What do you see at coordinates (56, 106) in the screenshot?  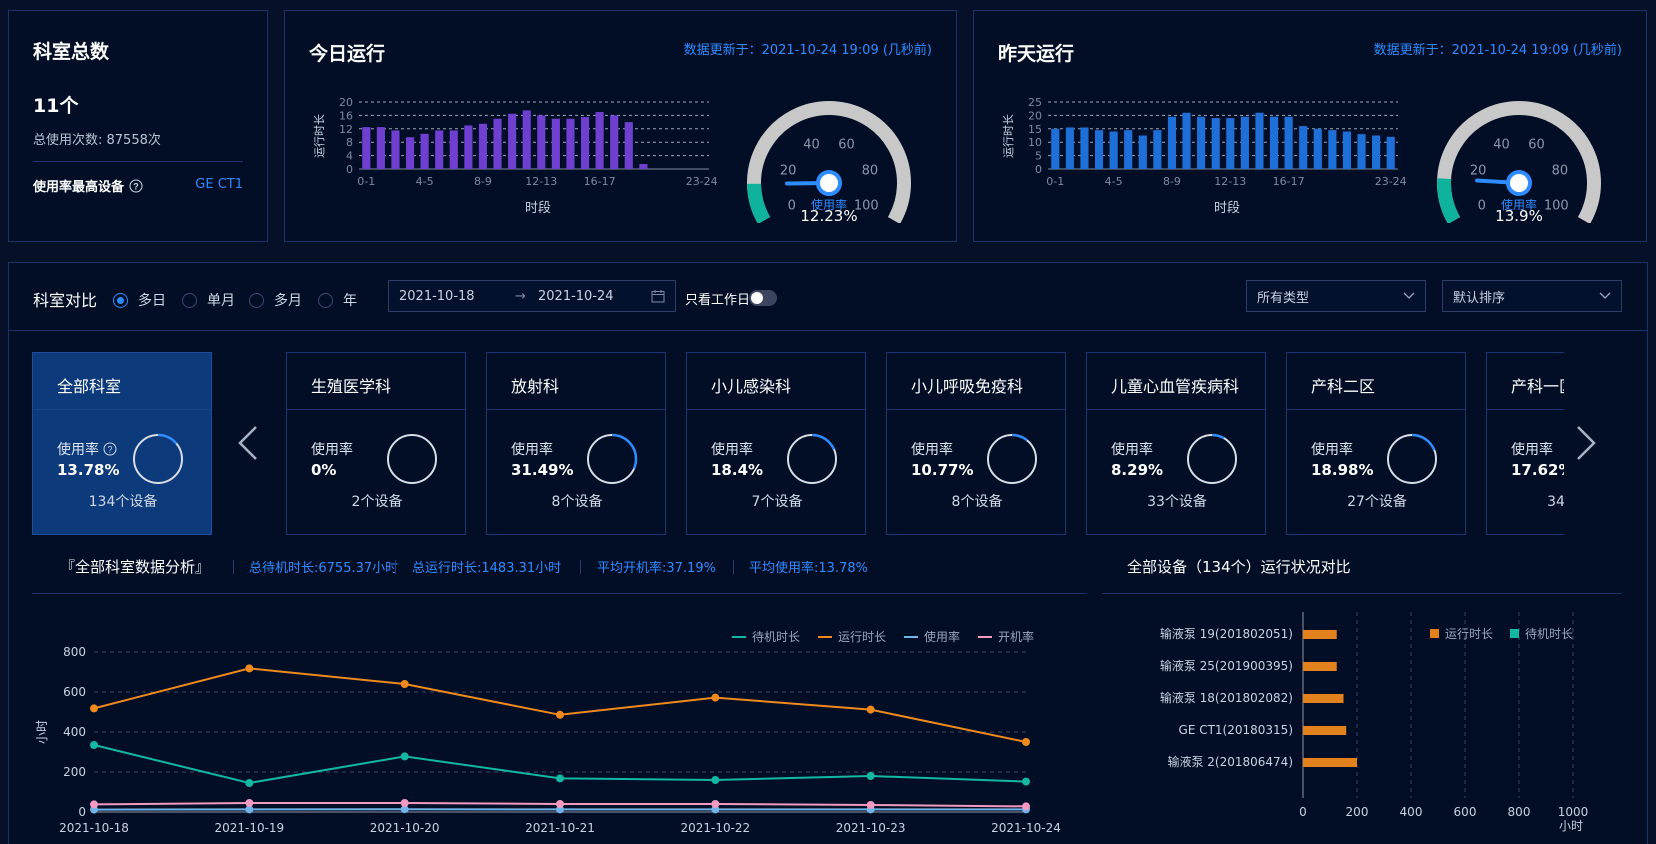 I see `dept-count: 11个` at bounding box center [56, 106].